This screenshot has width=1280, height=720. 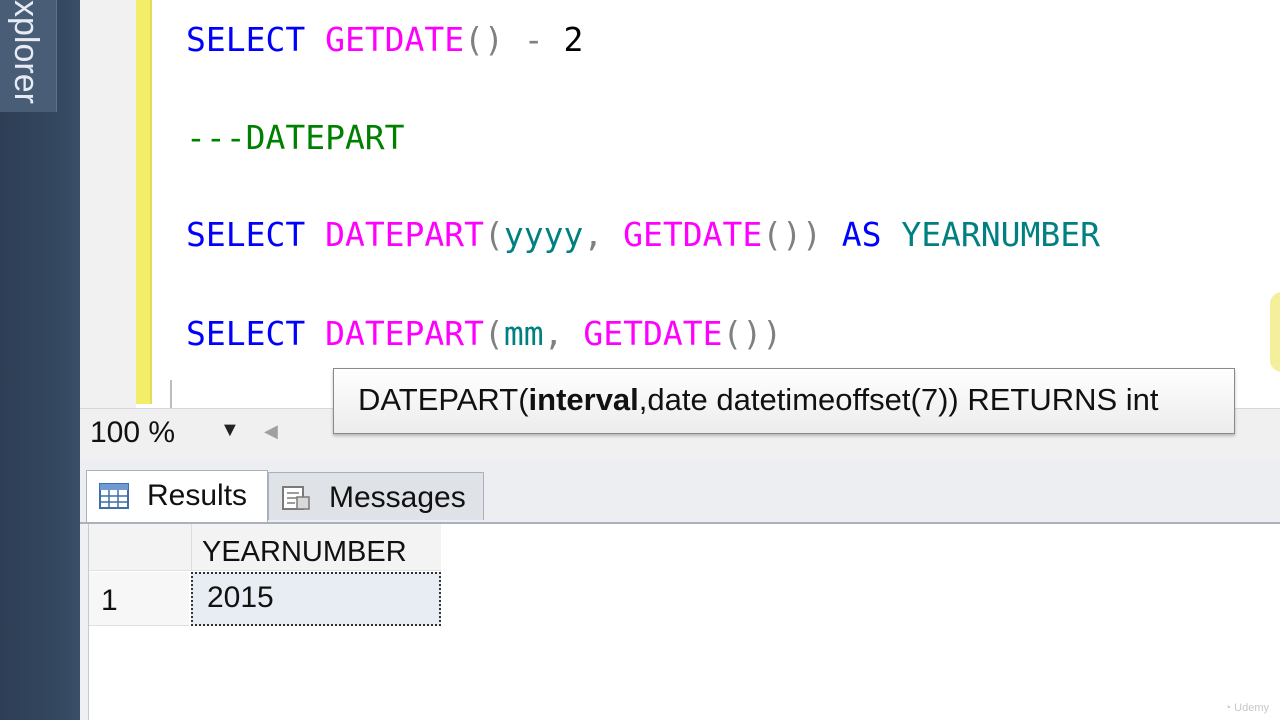 I want to click on grid-cell: 2015, so click(x=316, y=599).